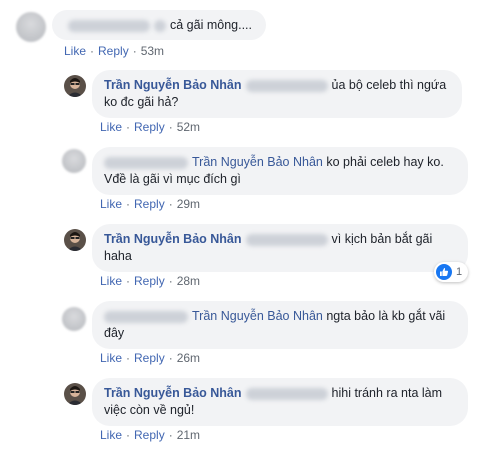  Describe the element at coordinates (389, 85) in the screenshot. I see `comment-text-line1: ủa bộ celeb thì ngứa` at that location.